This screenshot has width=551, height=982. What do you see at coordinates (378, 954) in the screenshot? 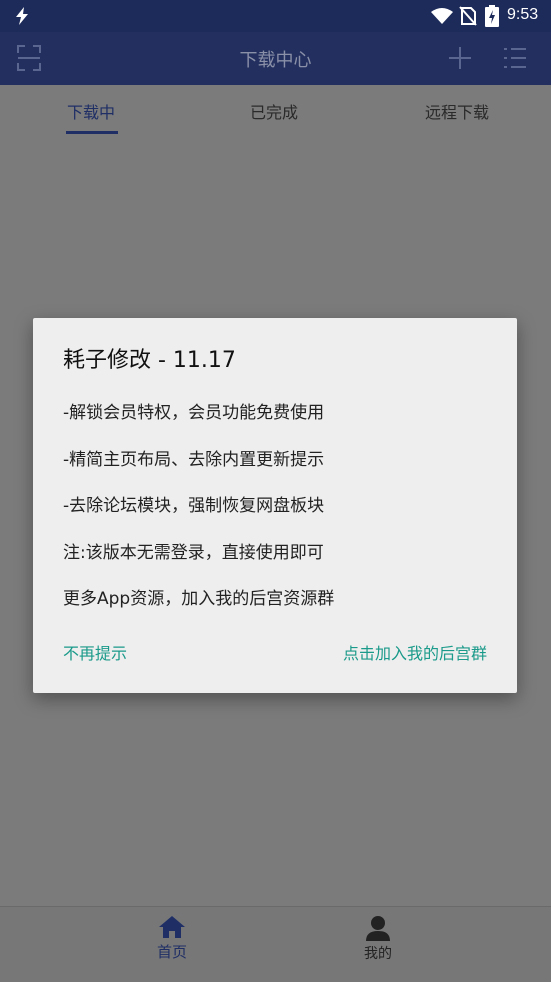
I see `nav-me-label: 我的` at bounding box center [378, 954].